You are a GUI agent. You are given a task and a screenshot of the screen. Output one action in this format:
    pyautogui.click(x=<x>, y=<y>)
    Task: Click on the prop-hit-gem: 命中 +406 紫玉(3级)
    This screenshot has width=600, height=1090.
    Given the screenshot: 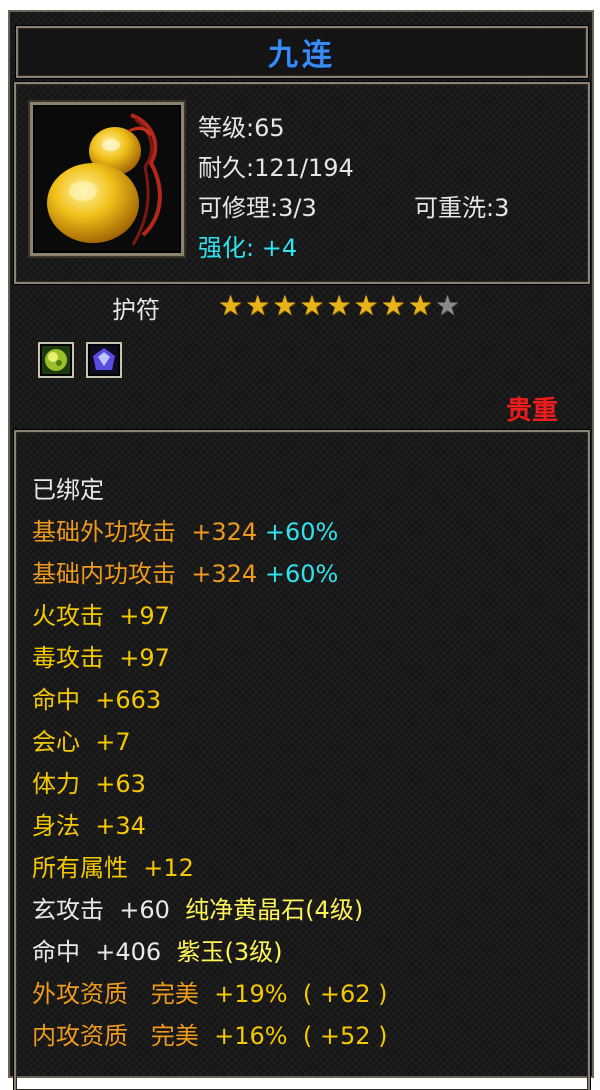 What is the action you would take?
    pyautogui.click(x=157, y=952)
    